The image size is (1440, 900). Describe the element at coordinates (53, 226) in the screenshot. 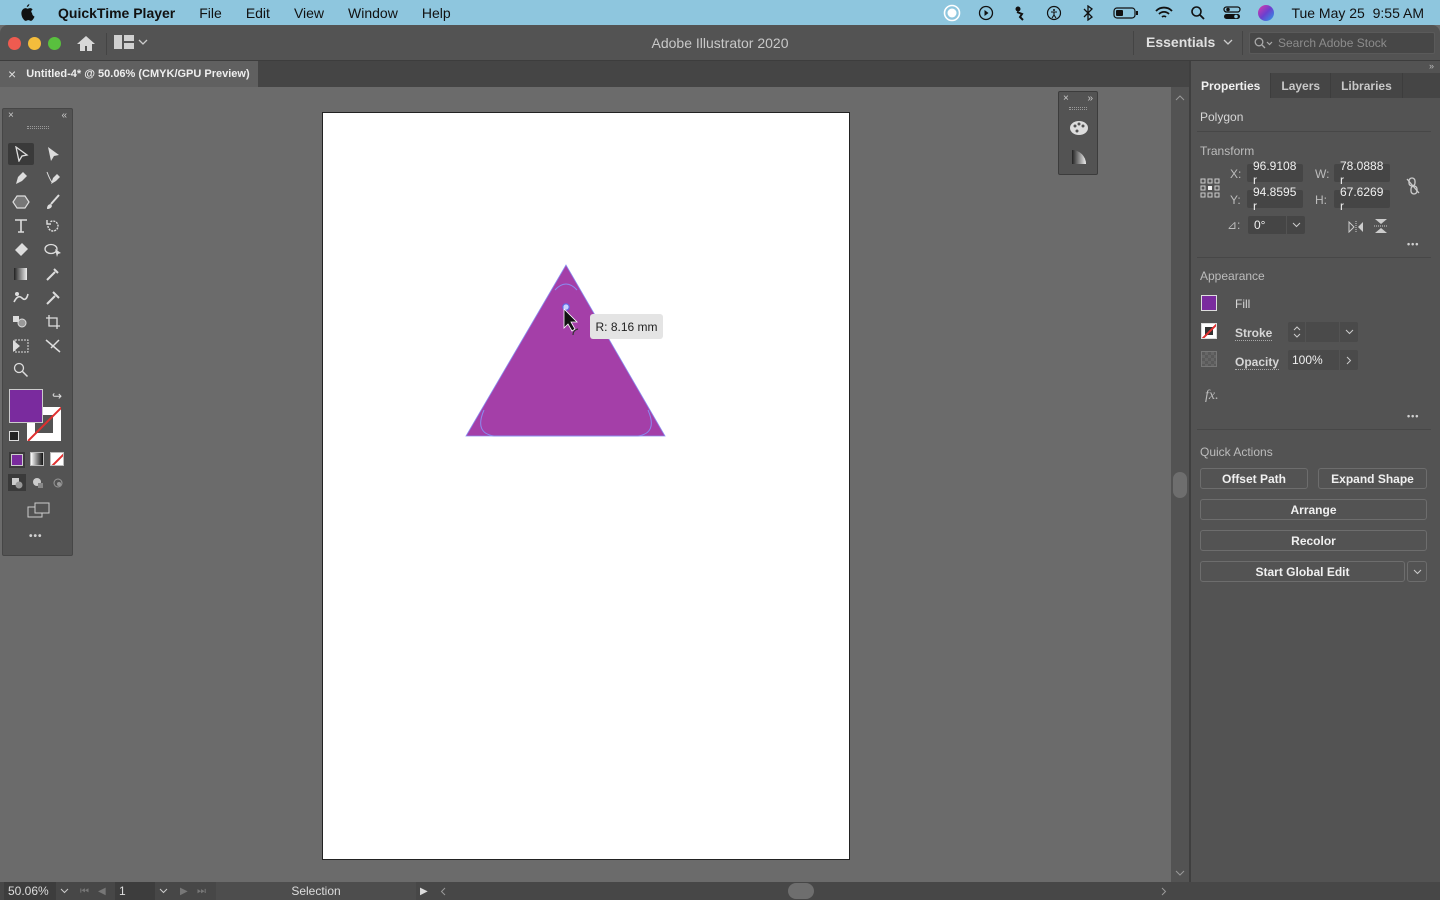

I see `rotate-tool` at that location.